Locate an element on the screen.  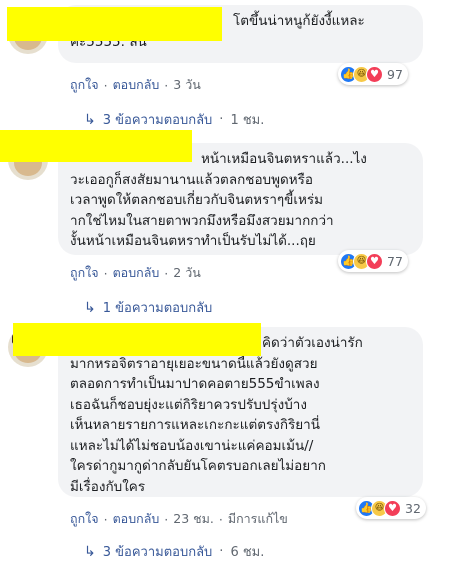
comment-actions: ถูกใจ · ตอบกลับ · 23 ชม. · มีการแก้ไข is located at coordinates (179, 519).